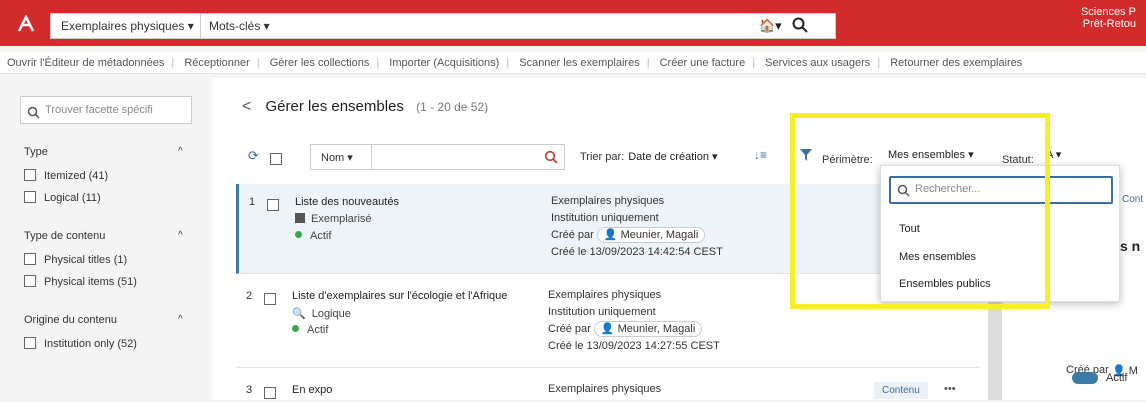 This screenshot has width=1146, height=402. I want to click on sort-label: Trier par:, so click(602, 157).